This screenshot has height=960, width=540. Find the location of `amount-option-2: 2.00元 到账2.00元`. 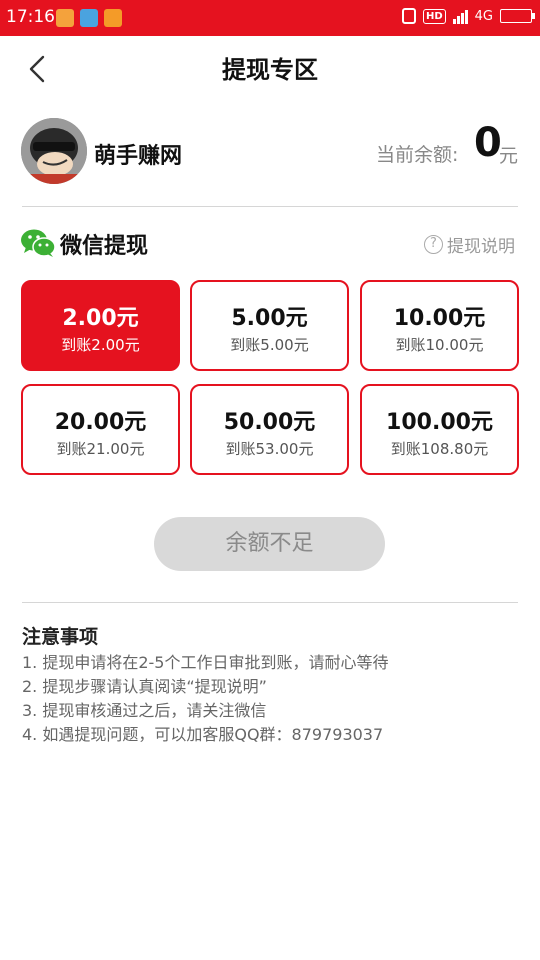

amount-option-2: 2.00元 到账2.00元 is located at coordinates (100, 325).